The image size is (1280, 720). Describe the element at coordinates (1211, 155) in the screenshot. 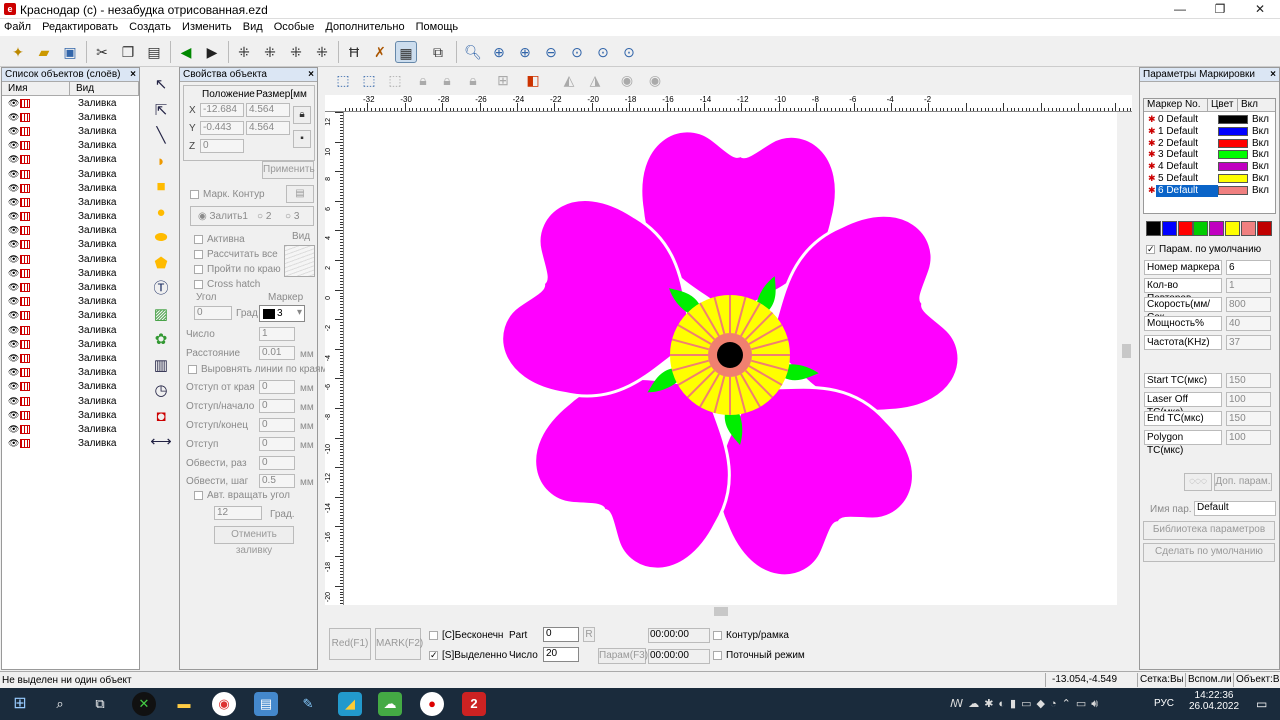

I see `pen-row: ✱ 3 Default Вкл` at that location.